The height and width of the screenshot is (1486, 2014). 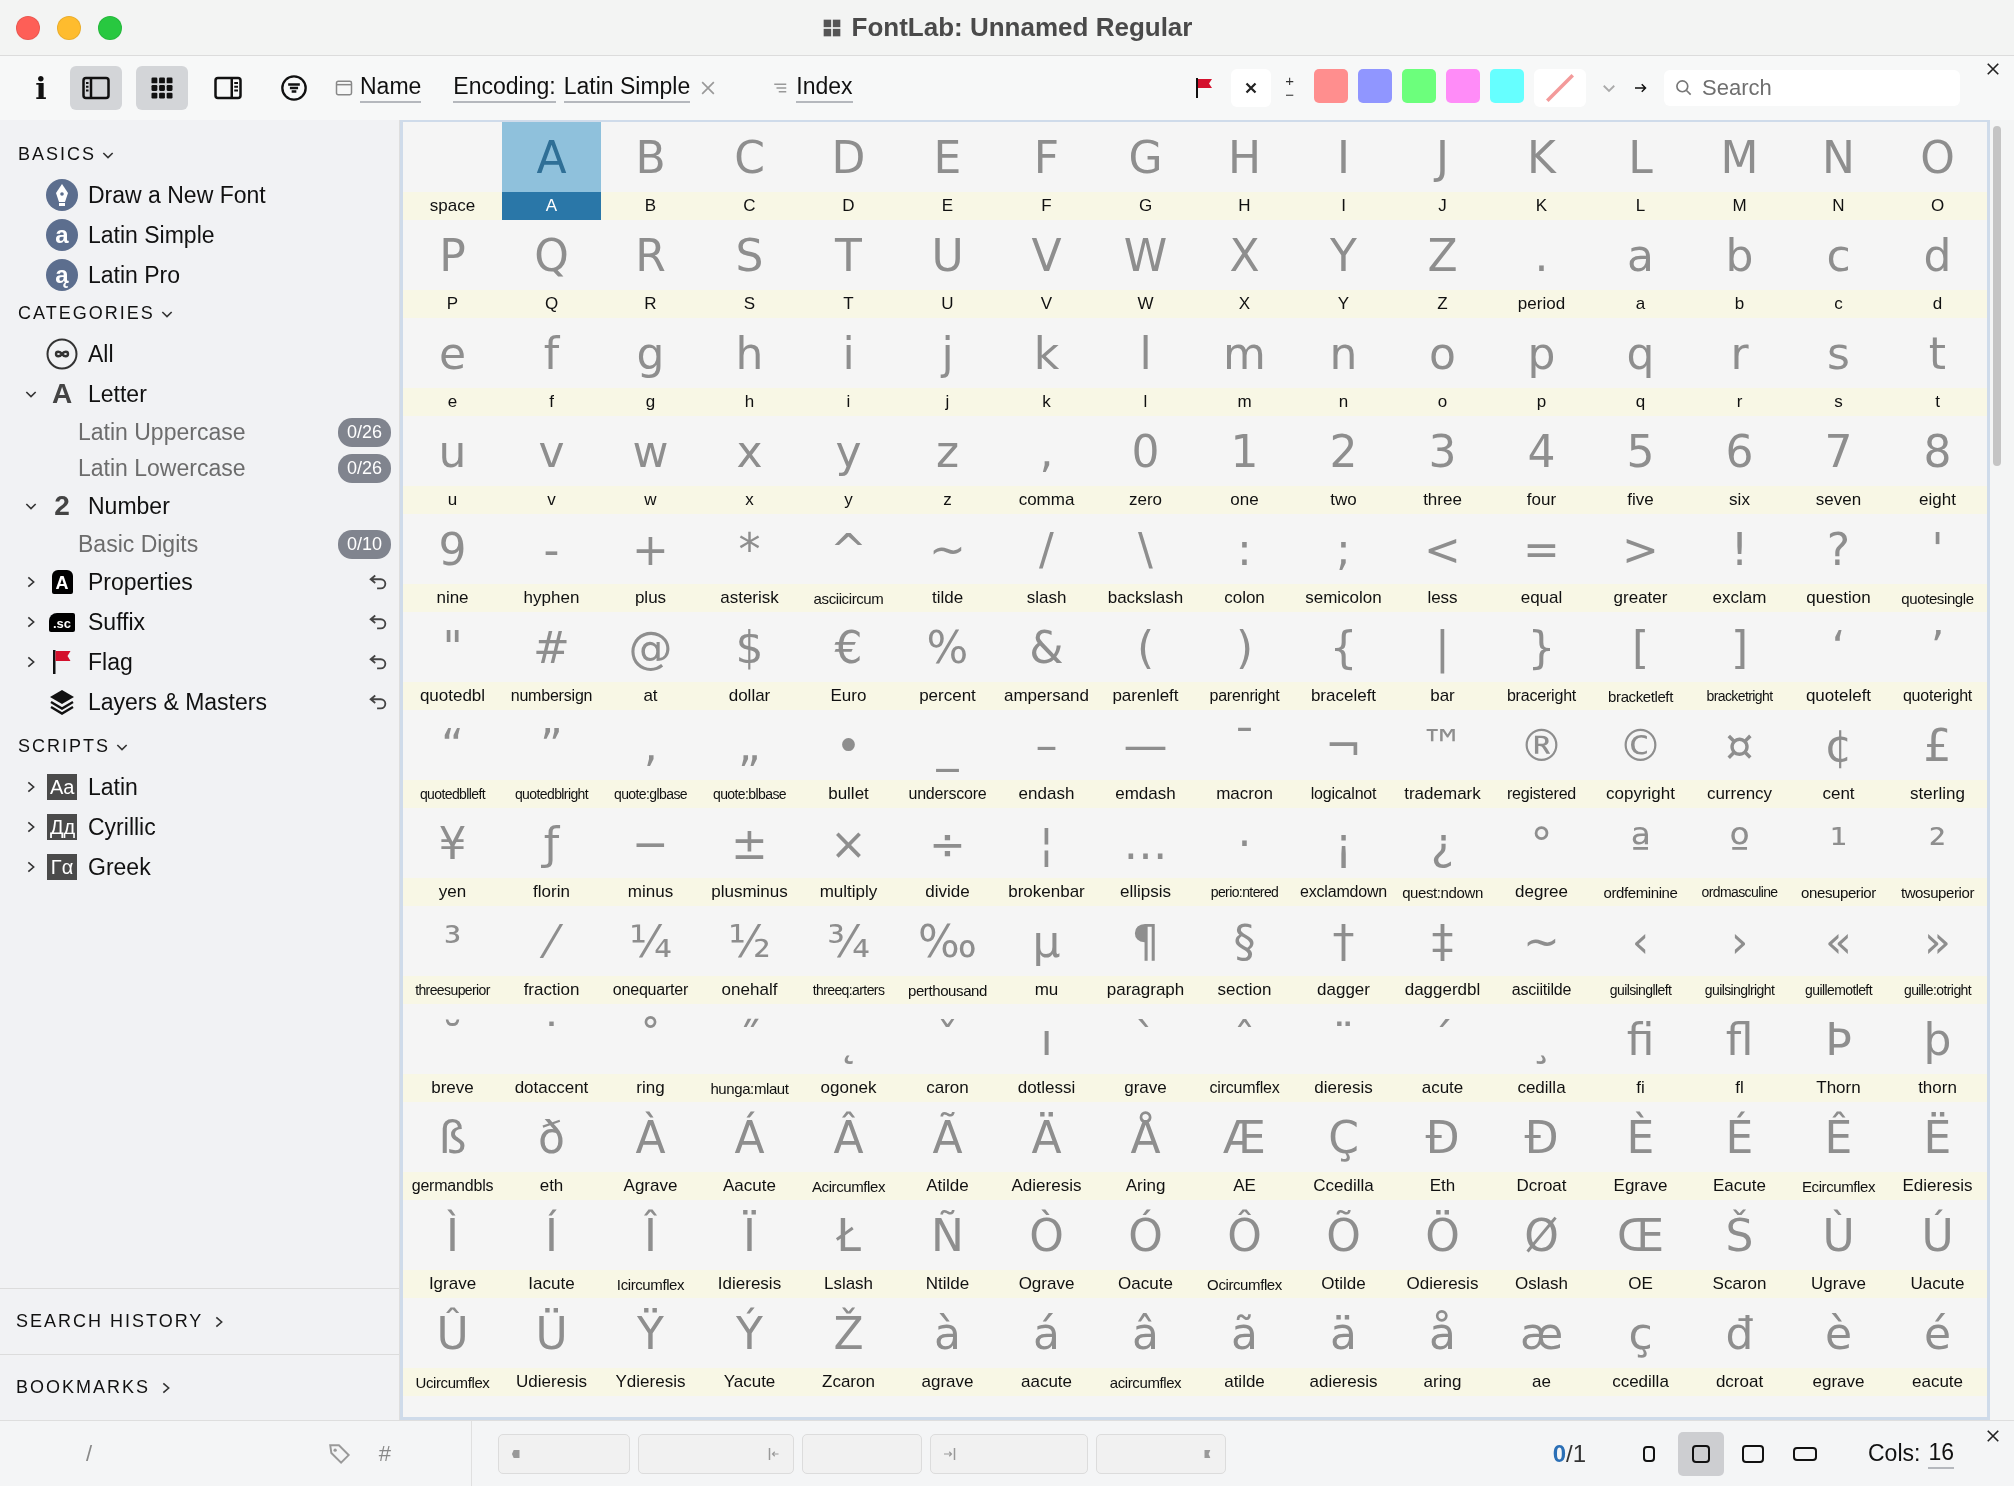 What do you see at coordinates (1442, 451) in the screenshot?
I see `glyph-preview: 3` at bounding box center [1442, 451].